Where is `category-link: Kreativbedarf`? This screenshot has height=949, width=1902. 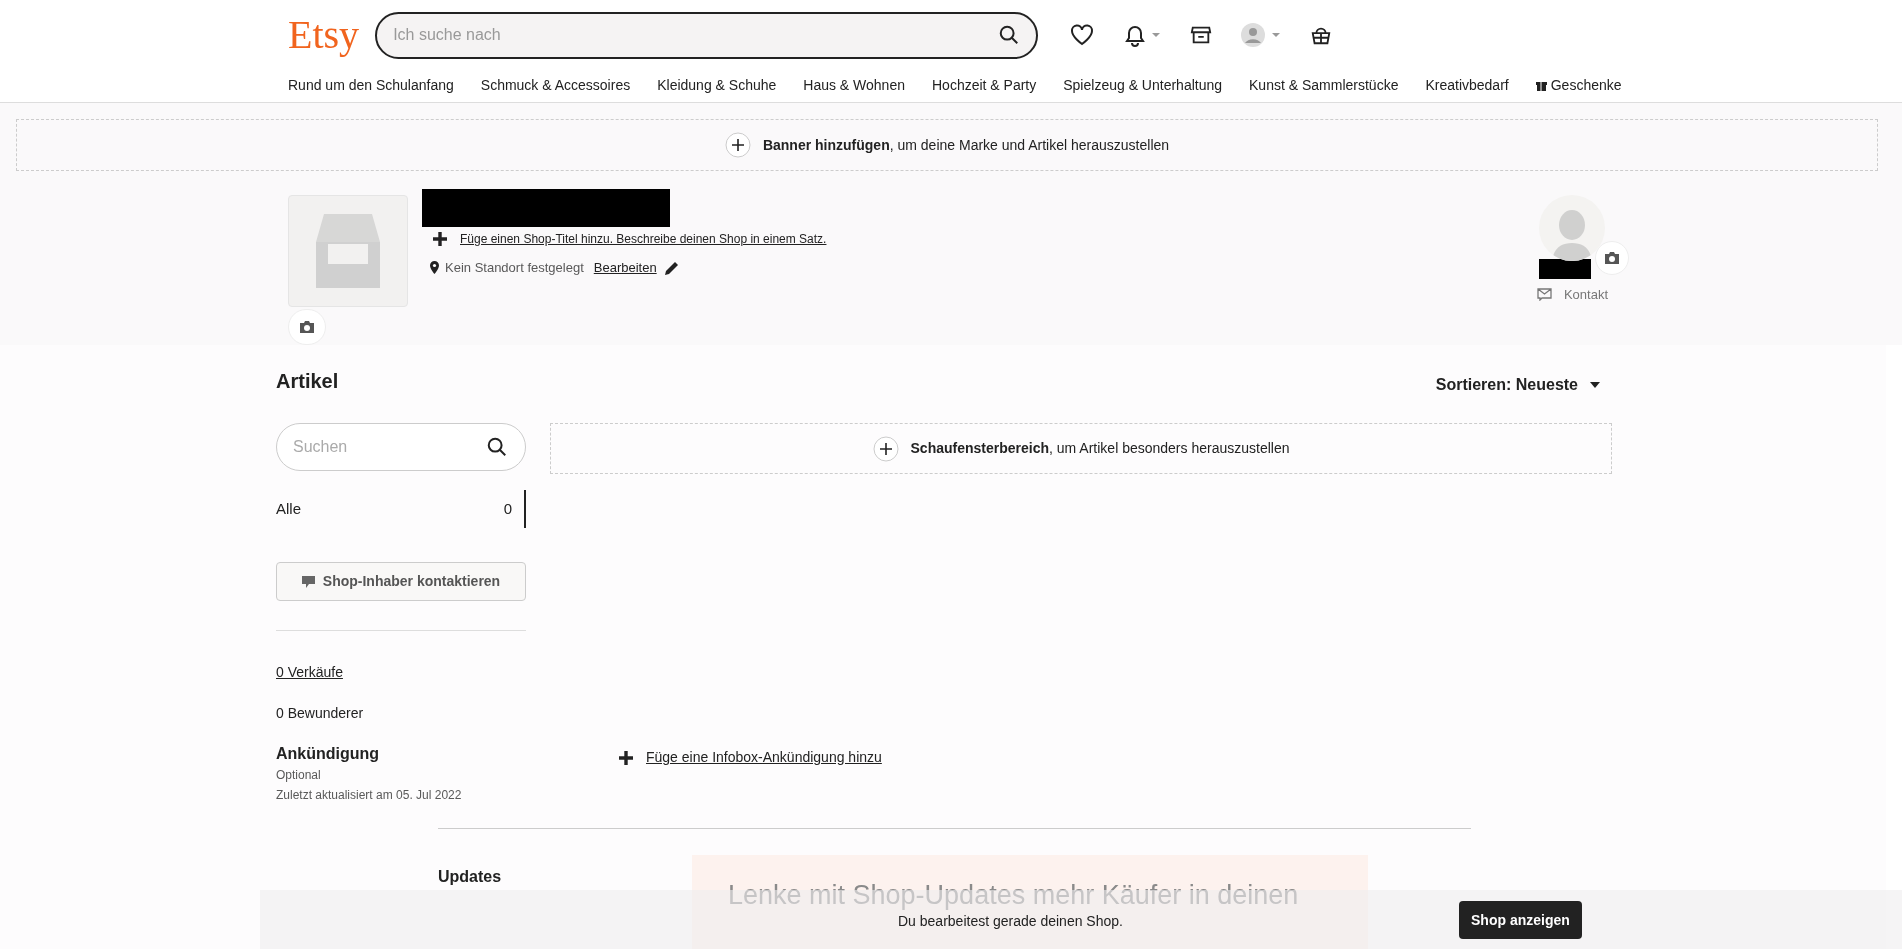
category-link: Kreativbedarf is located at coordinates (1467, 85).